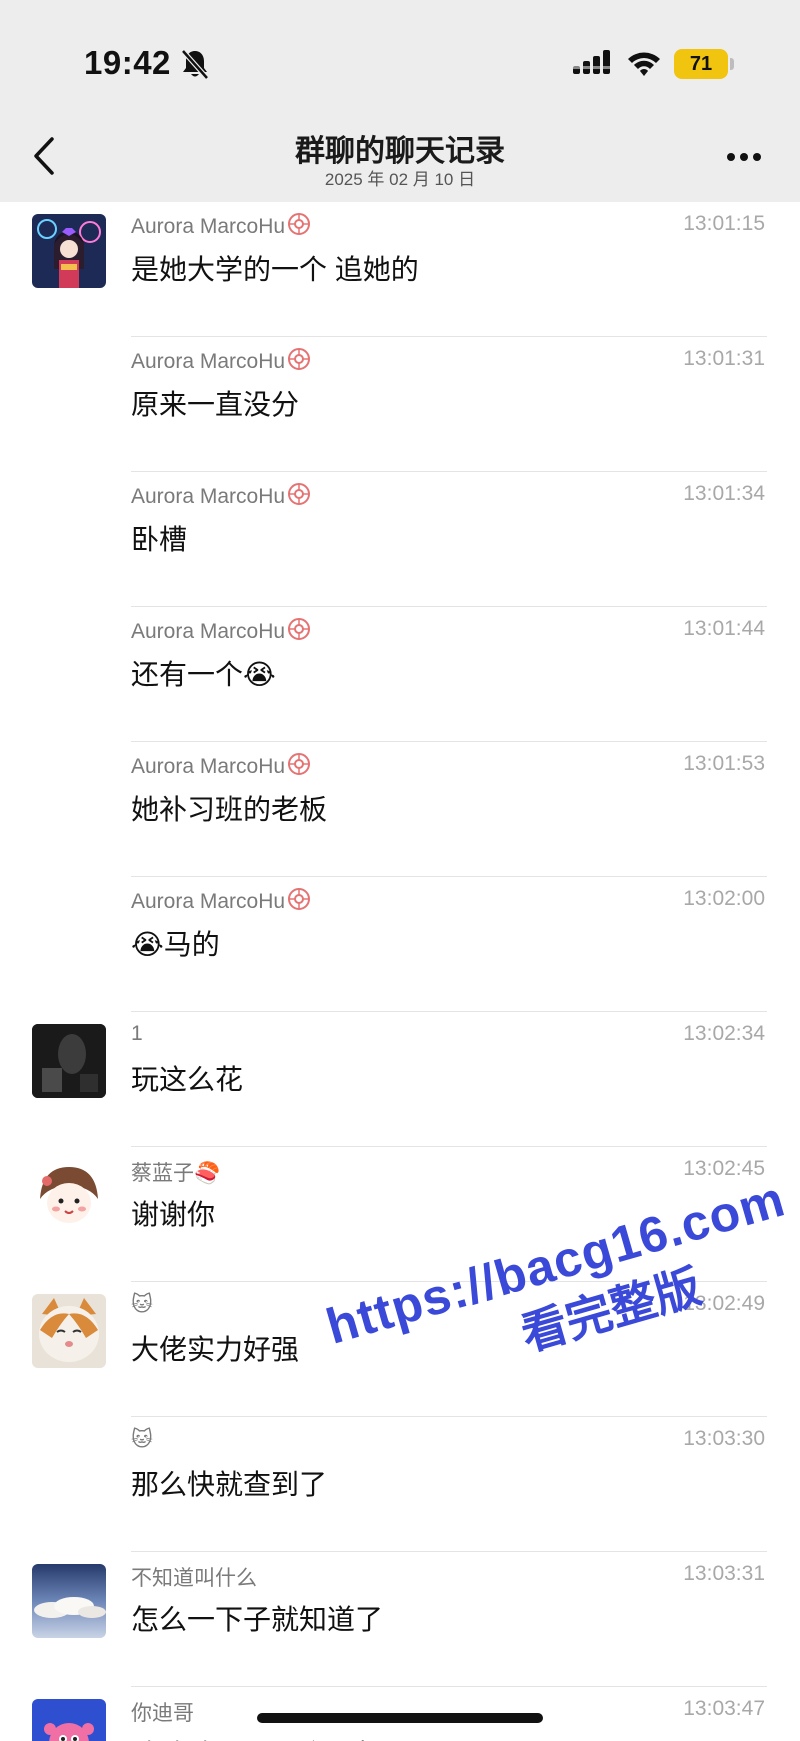 This screenshot has width=800, height=1741. What do you see at coordinates (175, 944) in the screenshot?
I see `message-text: 😭马的` at bounding box center [175, 944].